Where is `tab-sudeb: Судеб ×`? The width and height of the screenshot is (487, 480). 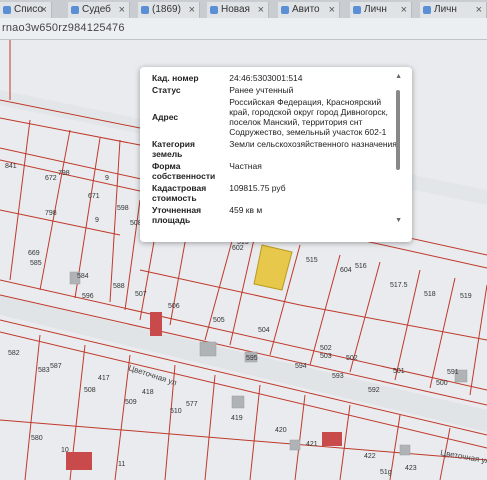
tab-sudeb: Судеб × is located at coordinates (99, 10).